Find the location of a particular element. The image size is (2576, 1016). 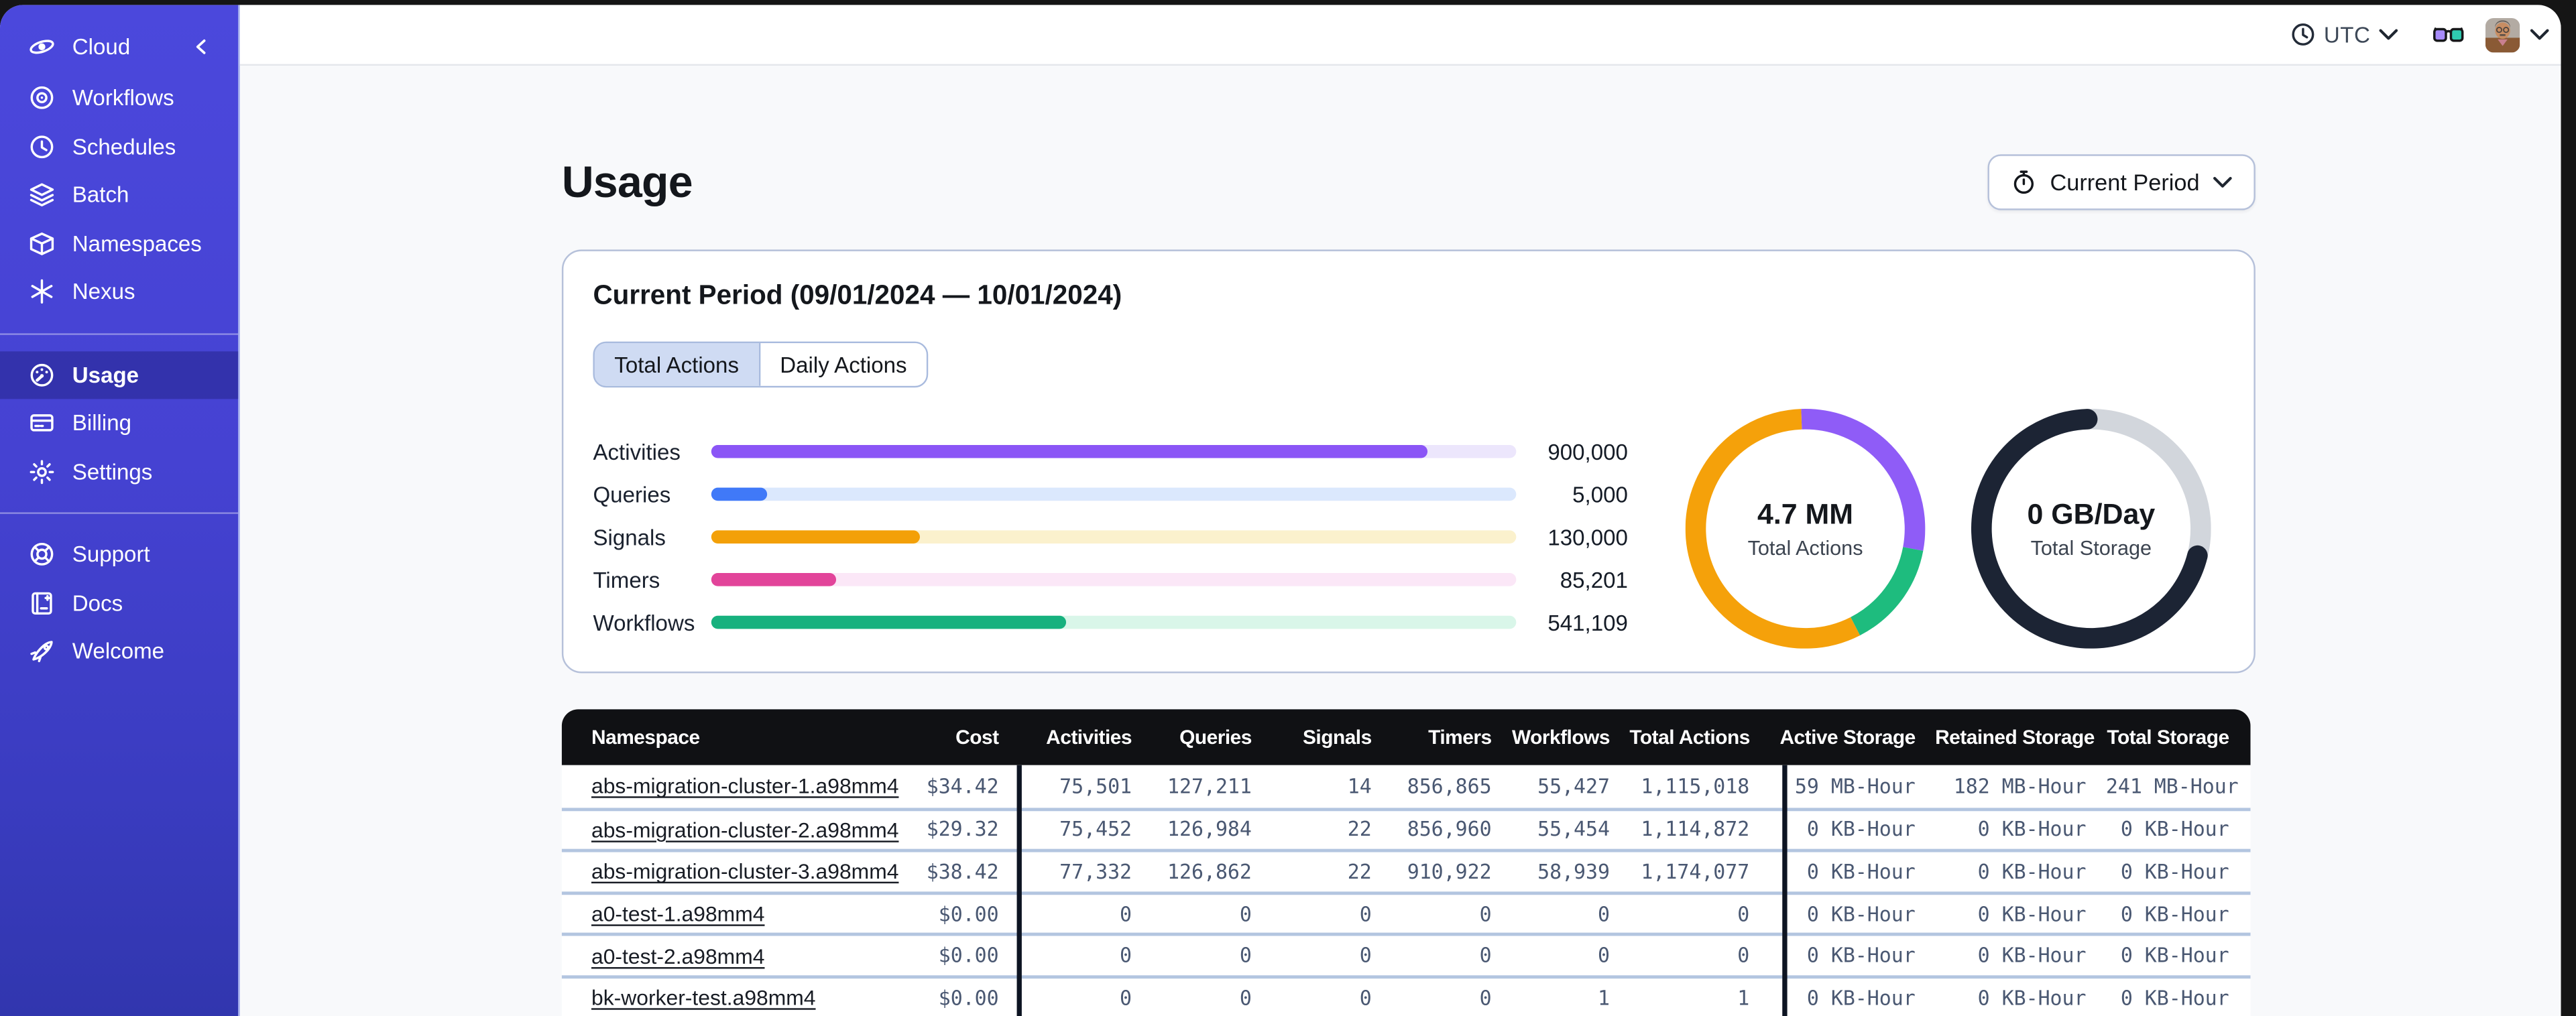

value-cell: 1,114,872 is located at coordinates (1695, 830).